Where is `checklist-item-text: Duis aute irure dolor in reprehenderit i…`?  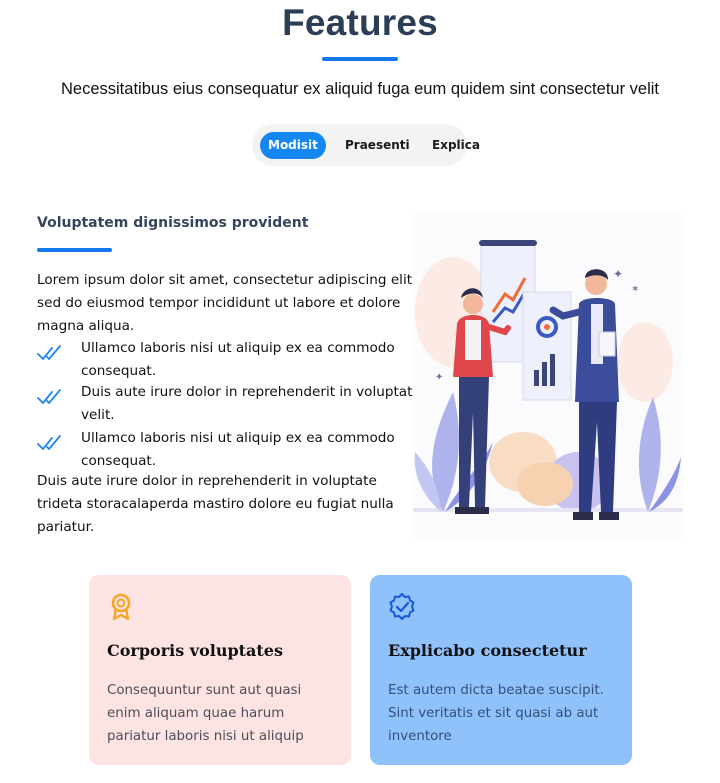 checklist-item-text: Duis aute irure dolor in reprehenderit i… is located at coordinates (251, 403).